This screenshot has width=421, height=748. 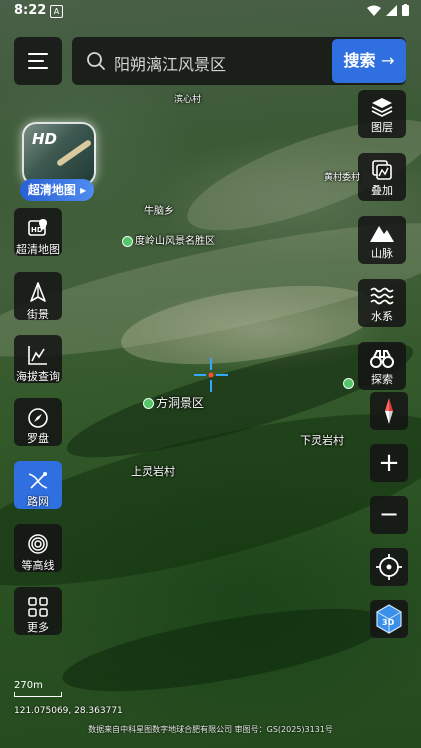 What do you see at coordinates (405, 10) in the screenshot?
I see `battery-icon` at bounding box center [405, 10].